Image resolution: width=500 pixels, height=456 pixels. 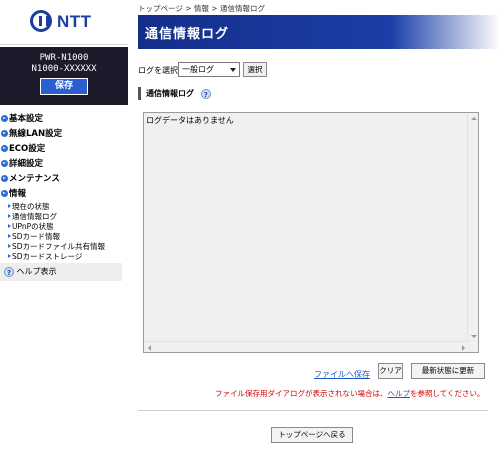 I want to click on section-title: 通信情報ログ ?, so click(x=174, y=93).